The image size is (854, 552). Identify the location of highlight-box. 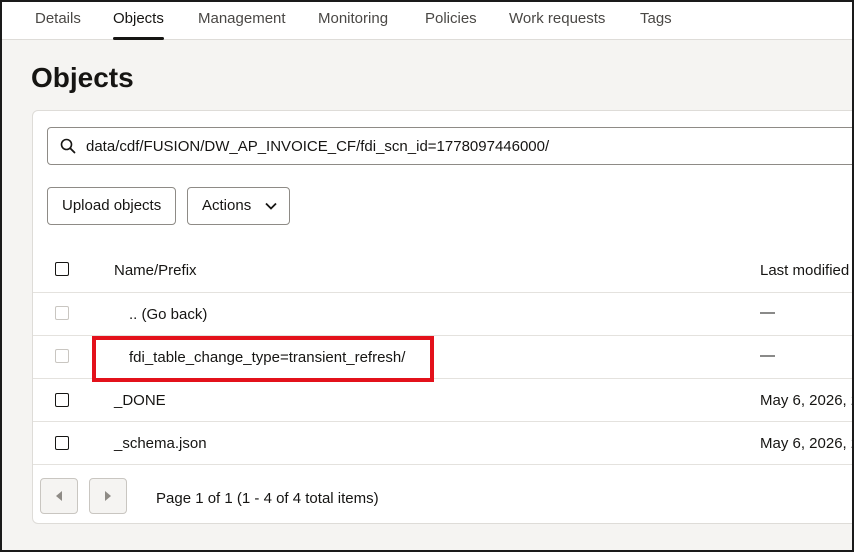
(263, 359).